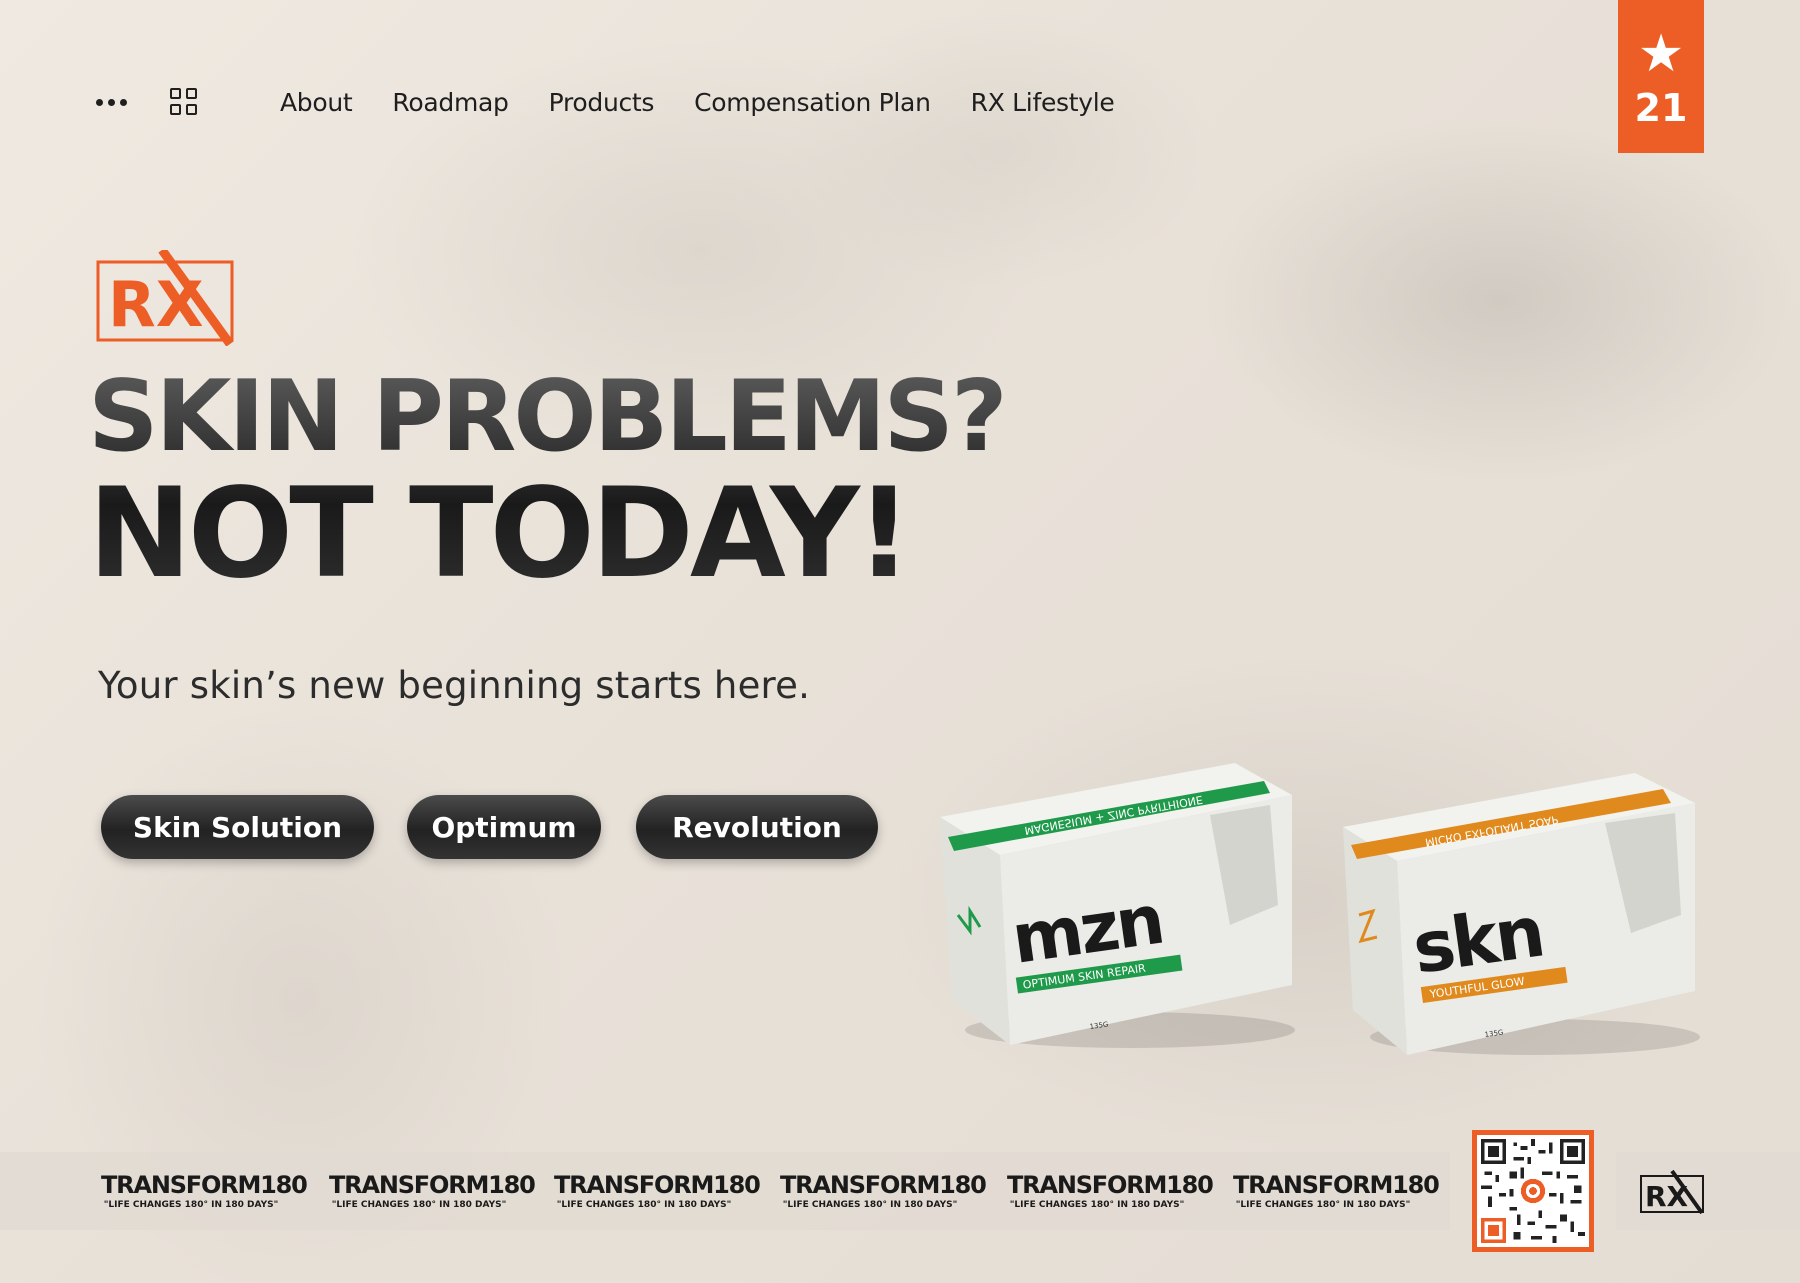  I want to click on more-dots-icon, so click(114, 102).